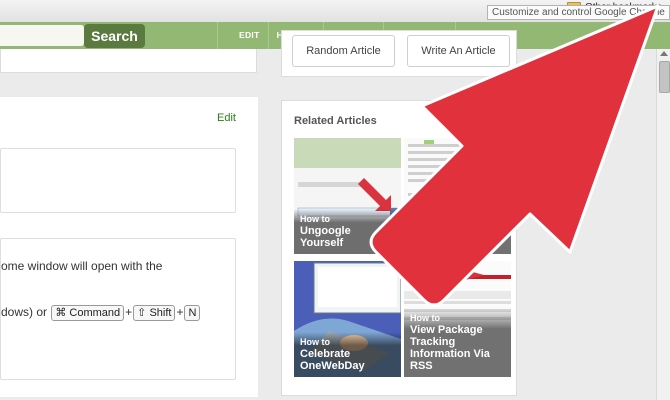 This screenshot has width=670, height=400. What do you see at coordinates (458, 51) in the screenshot?
I see `write-article-button: Write An Article` at bounding box center [458, 51].